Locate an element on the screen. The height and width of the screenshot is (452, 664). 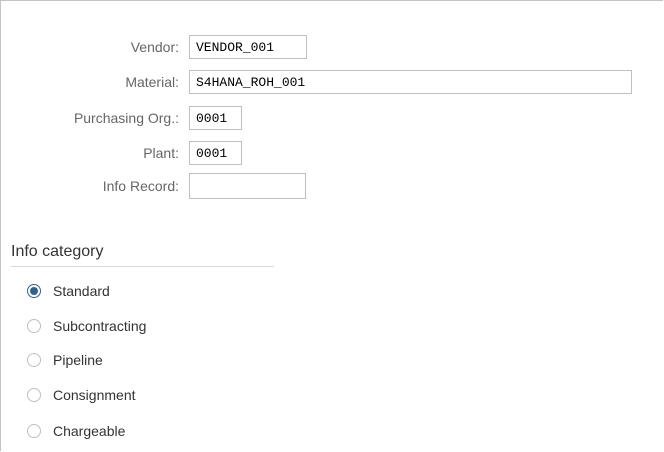
radio-label-chargeable: Chargeable is located at coordinates (89, 431).